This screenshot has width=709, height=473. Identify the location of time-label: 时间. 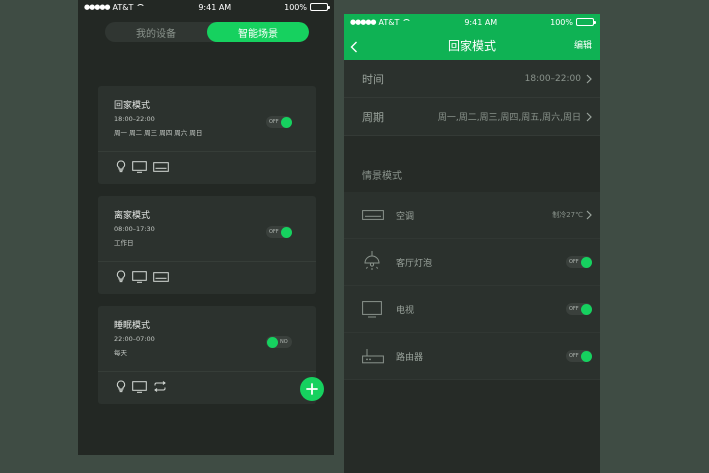
(373, 79).